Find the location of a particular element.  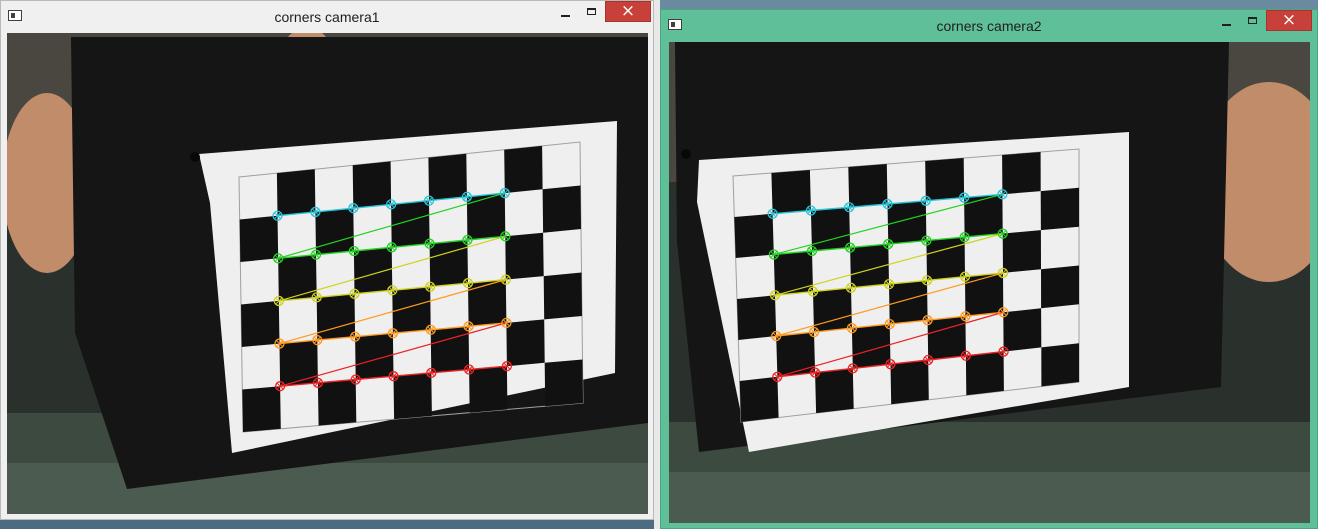

titlebar: corners camera2 × is located at coordinates (989, 26).